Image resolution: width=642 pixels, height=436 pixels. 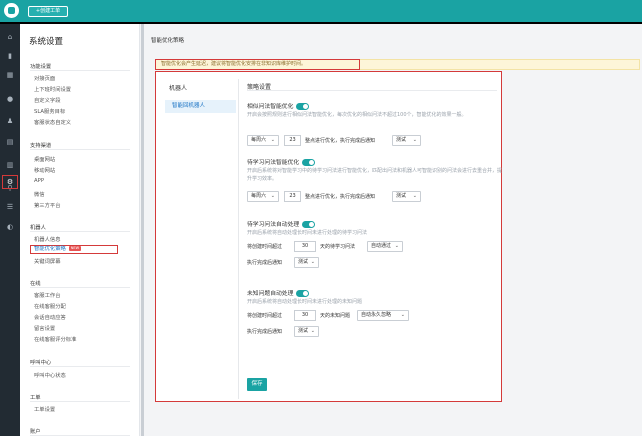 I want to click on block-description: 开启后系统将自动处理长时间未进行处理的待学习问法, so click(x=307, y=233).